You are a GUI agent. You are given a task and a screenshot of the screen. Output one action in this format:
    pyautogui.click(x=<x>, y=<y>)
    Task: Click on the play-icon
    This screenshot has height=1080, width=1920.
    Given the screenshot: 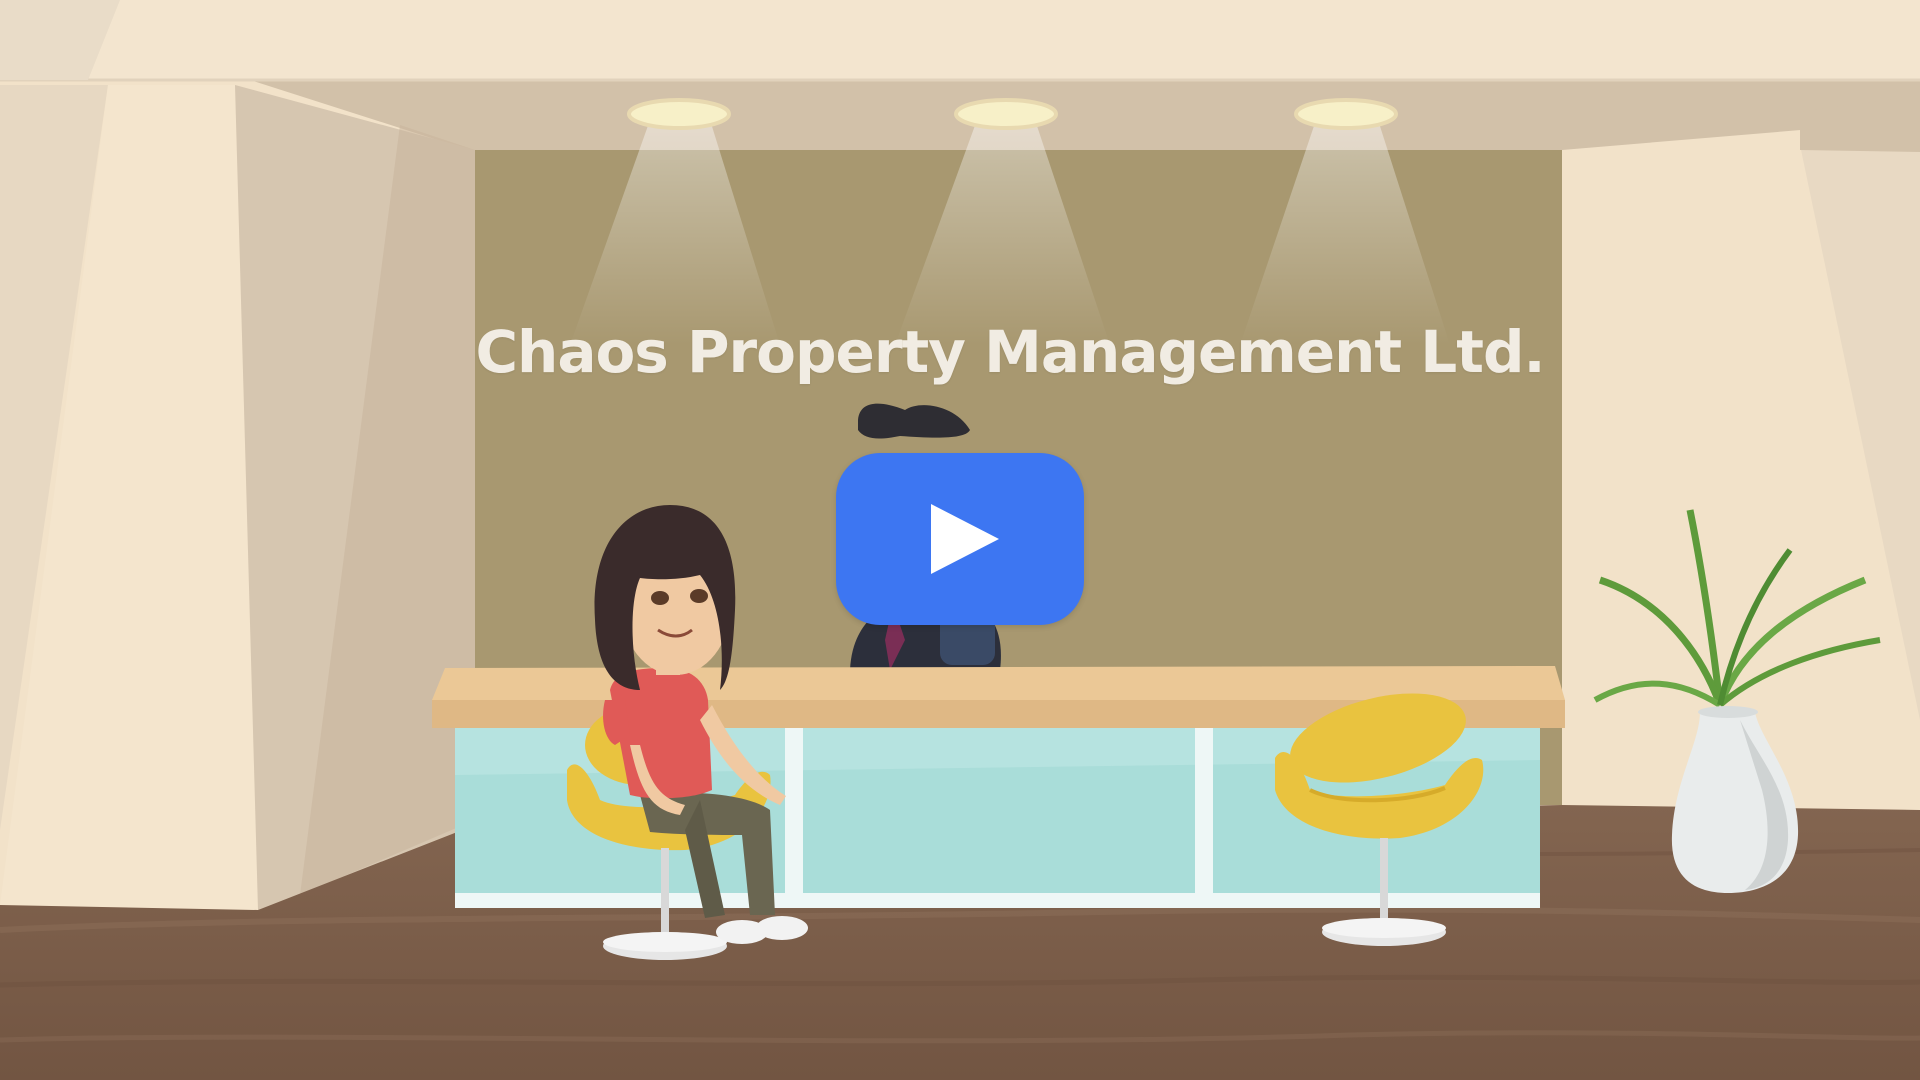 What is the action you would take?
    pyautogui.click(x=965, y=539)
    